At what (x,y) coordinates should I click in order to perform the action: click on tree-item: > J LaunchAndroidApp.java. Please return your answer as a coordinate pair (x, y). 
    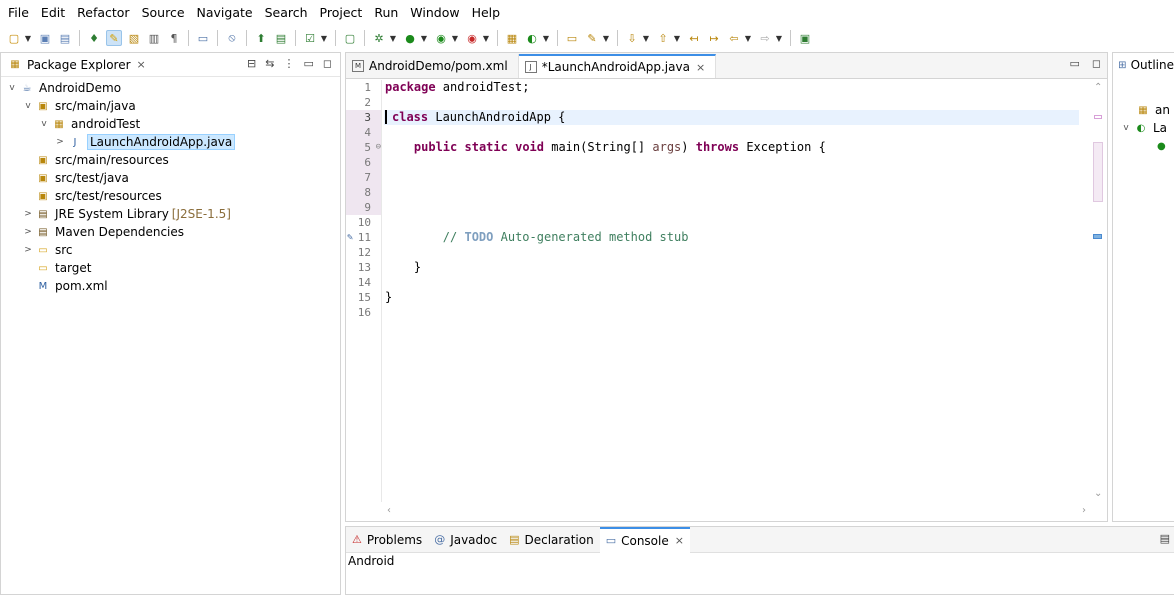
    Looking at the image, I should click on (170, 142).